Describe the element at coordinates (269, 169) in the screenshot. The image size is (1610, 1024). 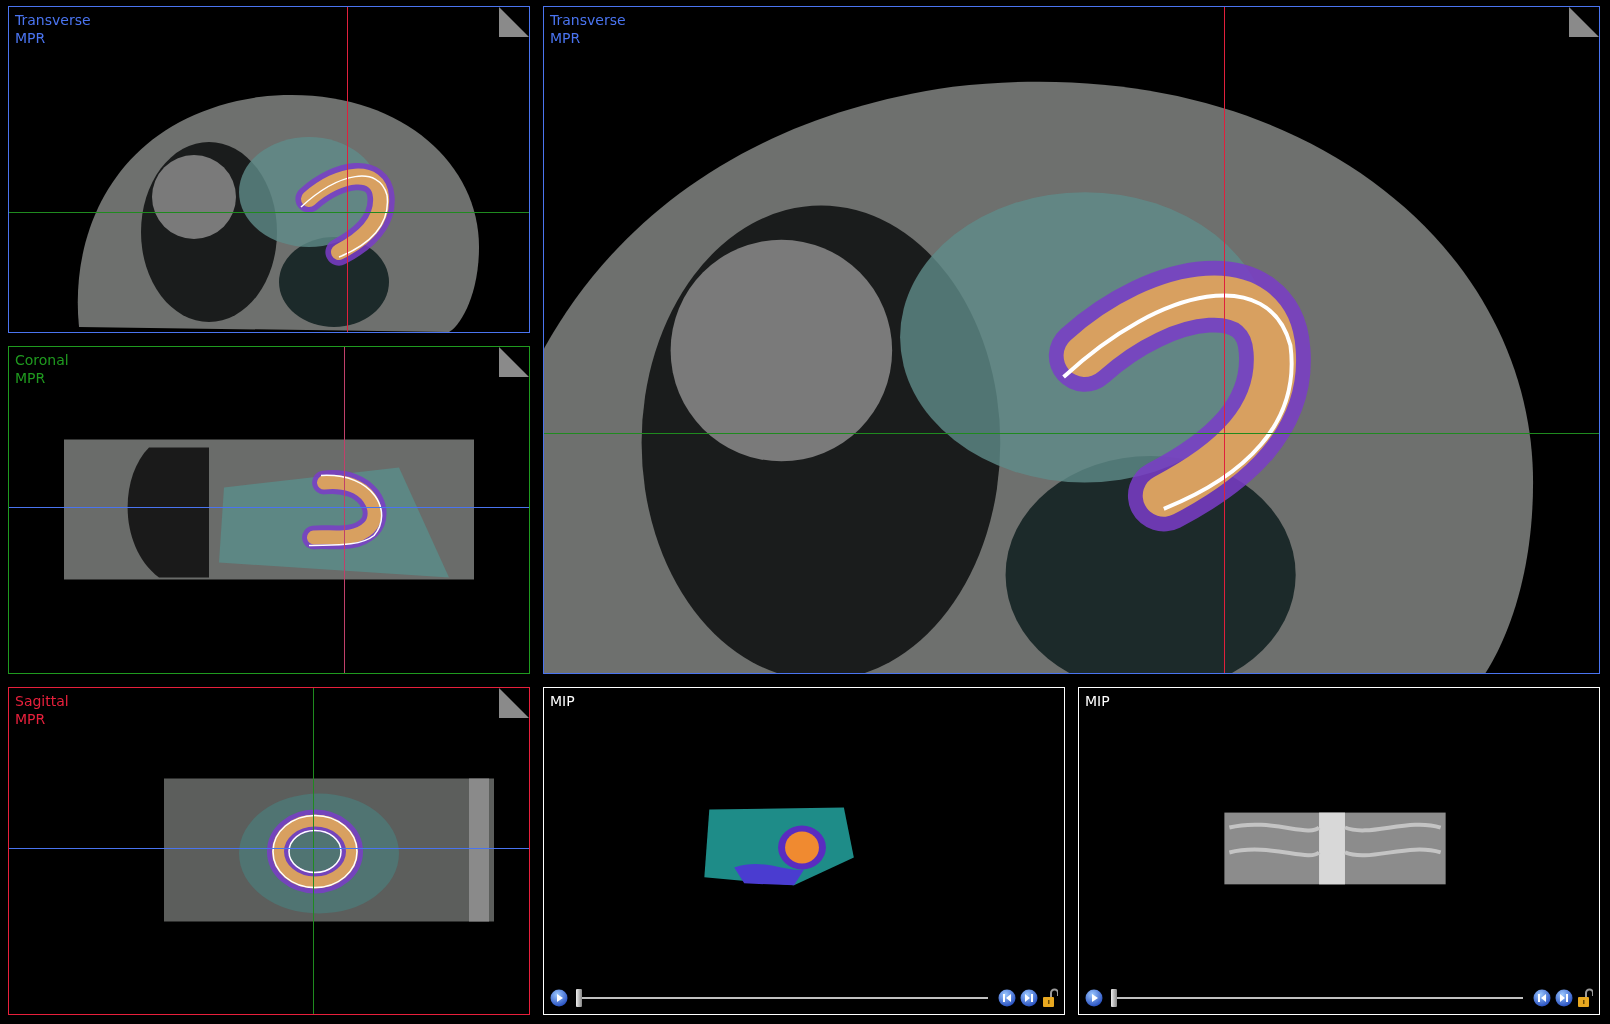
I see `viewport-panel: Transverse MPR` at that location.